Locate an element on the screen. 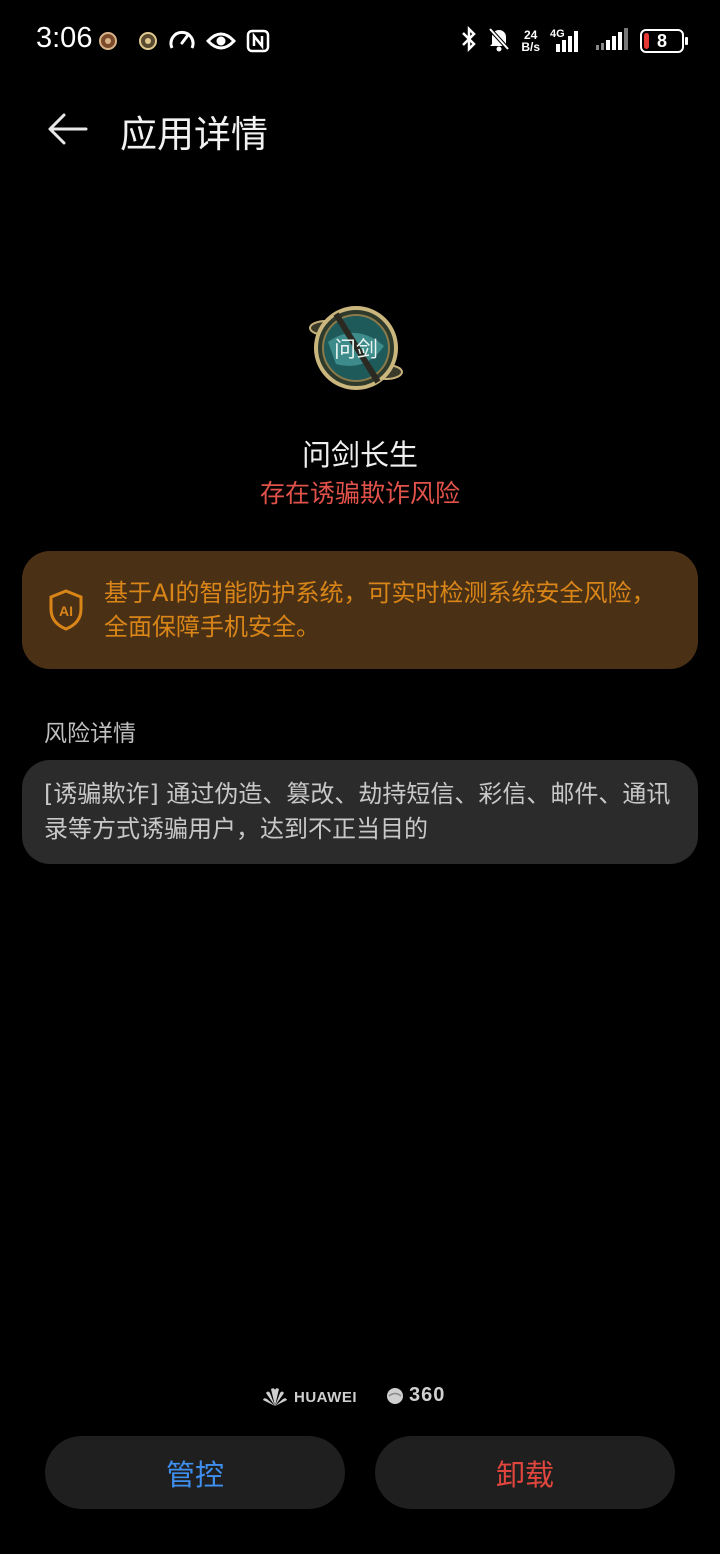  huawei-logo: HUAWEI is located at coordinates (309, 1397).